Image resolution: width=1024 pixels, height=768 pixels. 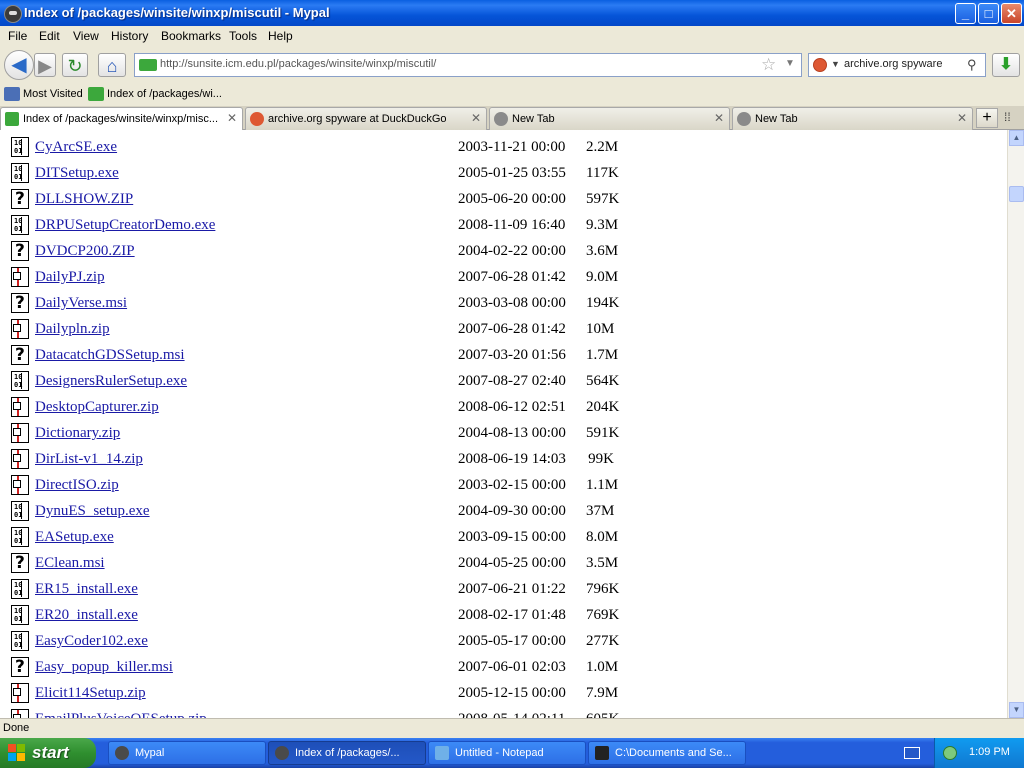 I want to click on file-date: 2004-08-13 00:00, so click(x=512, y=433).